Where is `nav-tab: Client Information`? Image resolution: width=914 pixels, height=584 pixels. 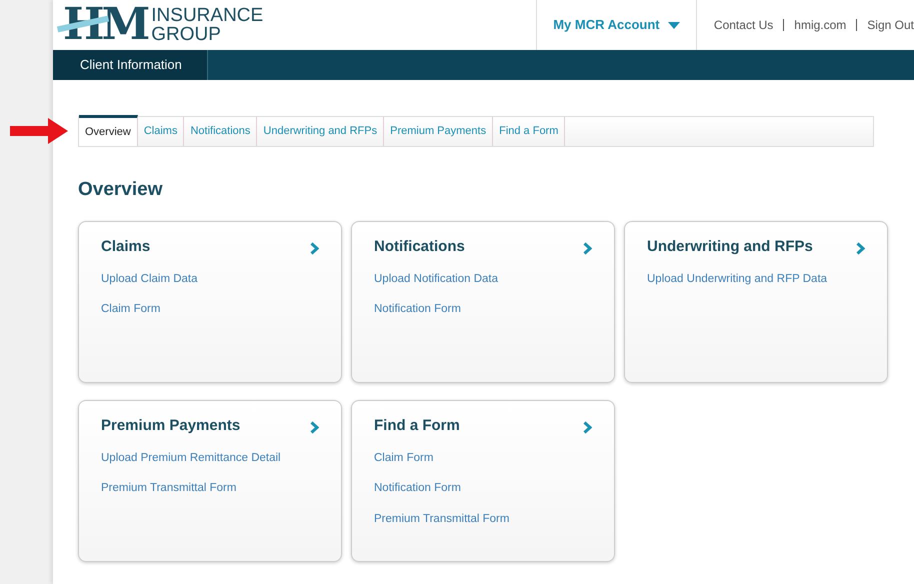 nav-tab: Client Information is located at coordinates (130, 65).